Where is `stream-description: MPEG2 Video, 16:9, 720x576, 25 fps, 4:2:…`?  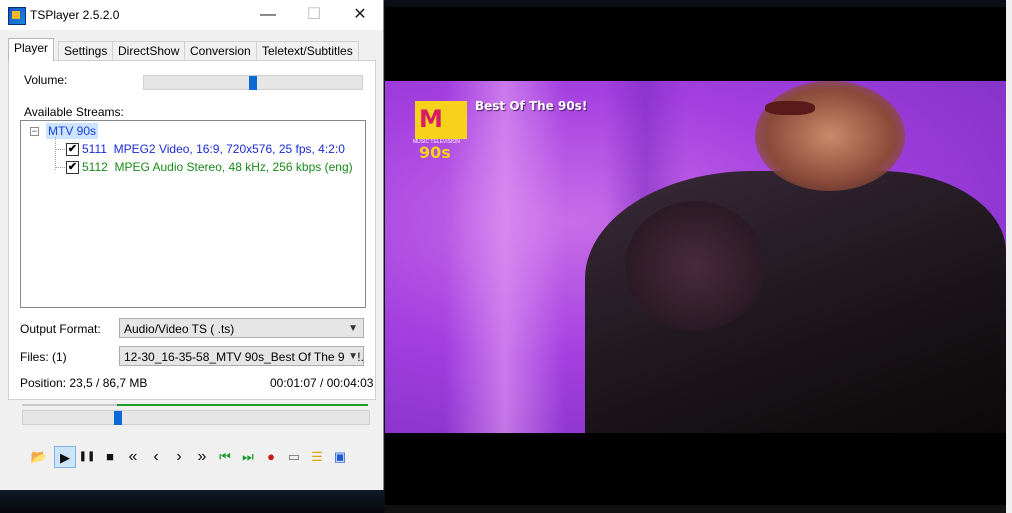
stream-description: MPEG2 Video, 16:9, 720x576, 25 fps, 4:2:… is located at coordinates (229, 149).